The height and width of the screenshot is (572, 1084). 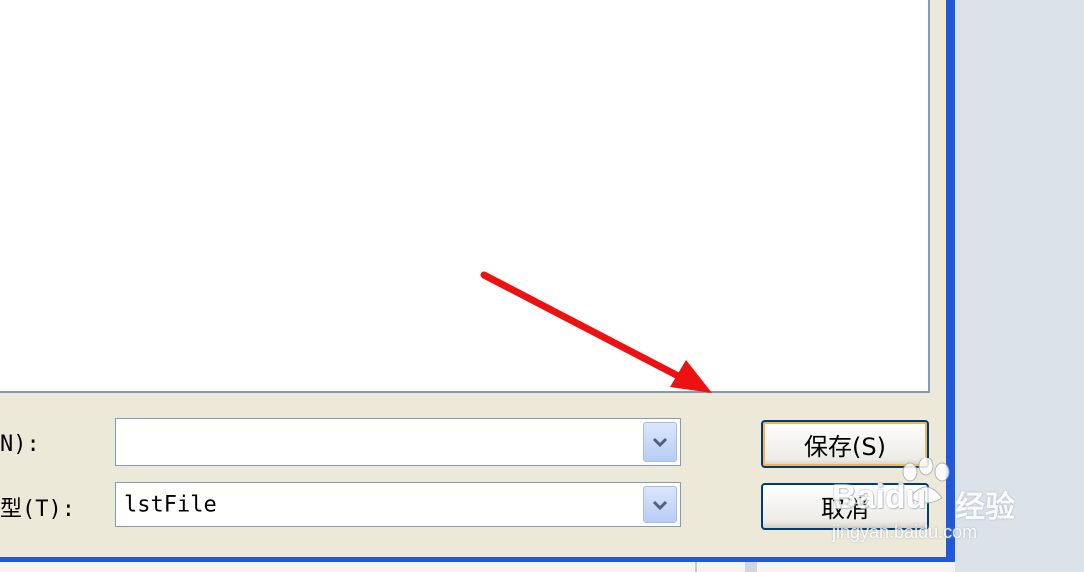 I want to click on filetype-dropdown-button, so click(x=660, y=504).